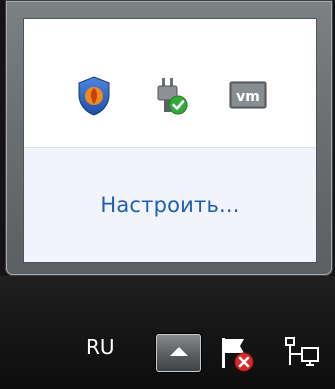 Image resolution: width=335 pixels, height=389 pixels. Describe the element at coordinates (170, 96) in the screenshot. I see `power-plug-check-icon` at that location.